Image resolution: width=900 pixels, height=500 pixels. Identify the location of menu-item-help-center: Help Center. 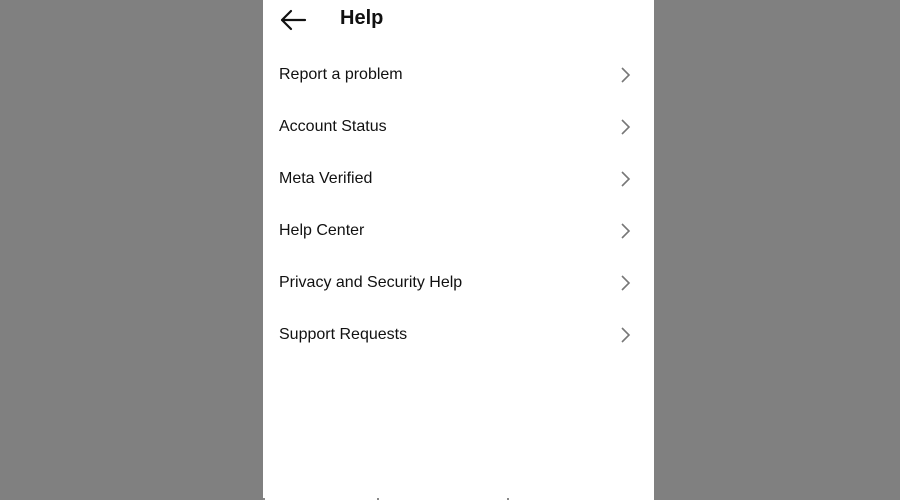
(458, 232).